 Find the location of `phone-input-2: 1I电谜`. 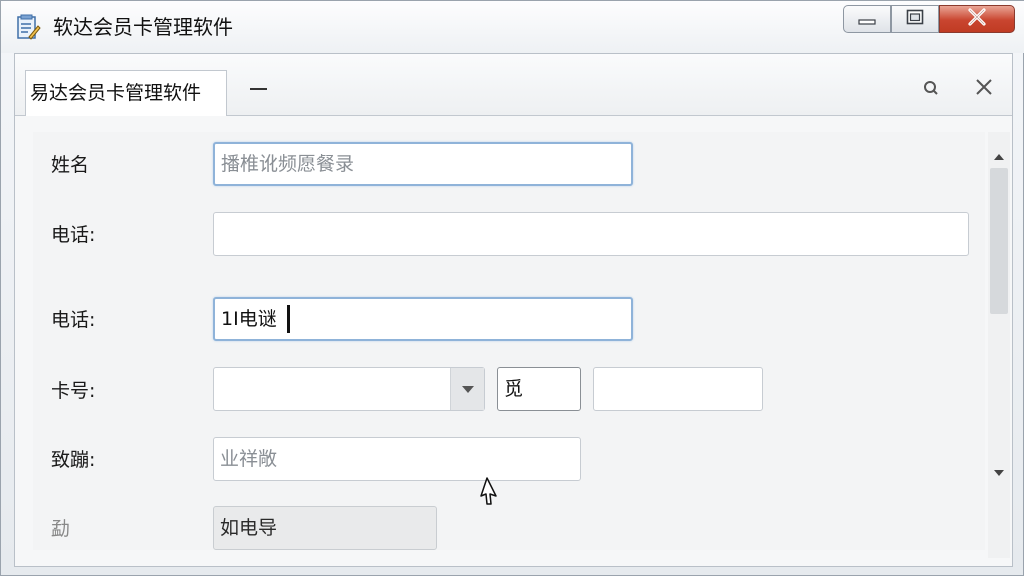

phone-input-2: 1I电谜 is located at coordinates (423, 319).